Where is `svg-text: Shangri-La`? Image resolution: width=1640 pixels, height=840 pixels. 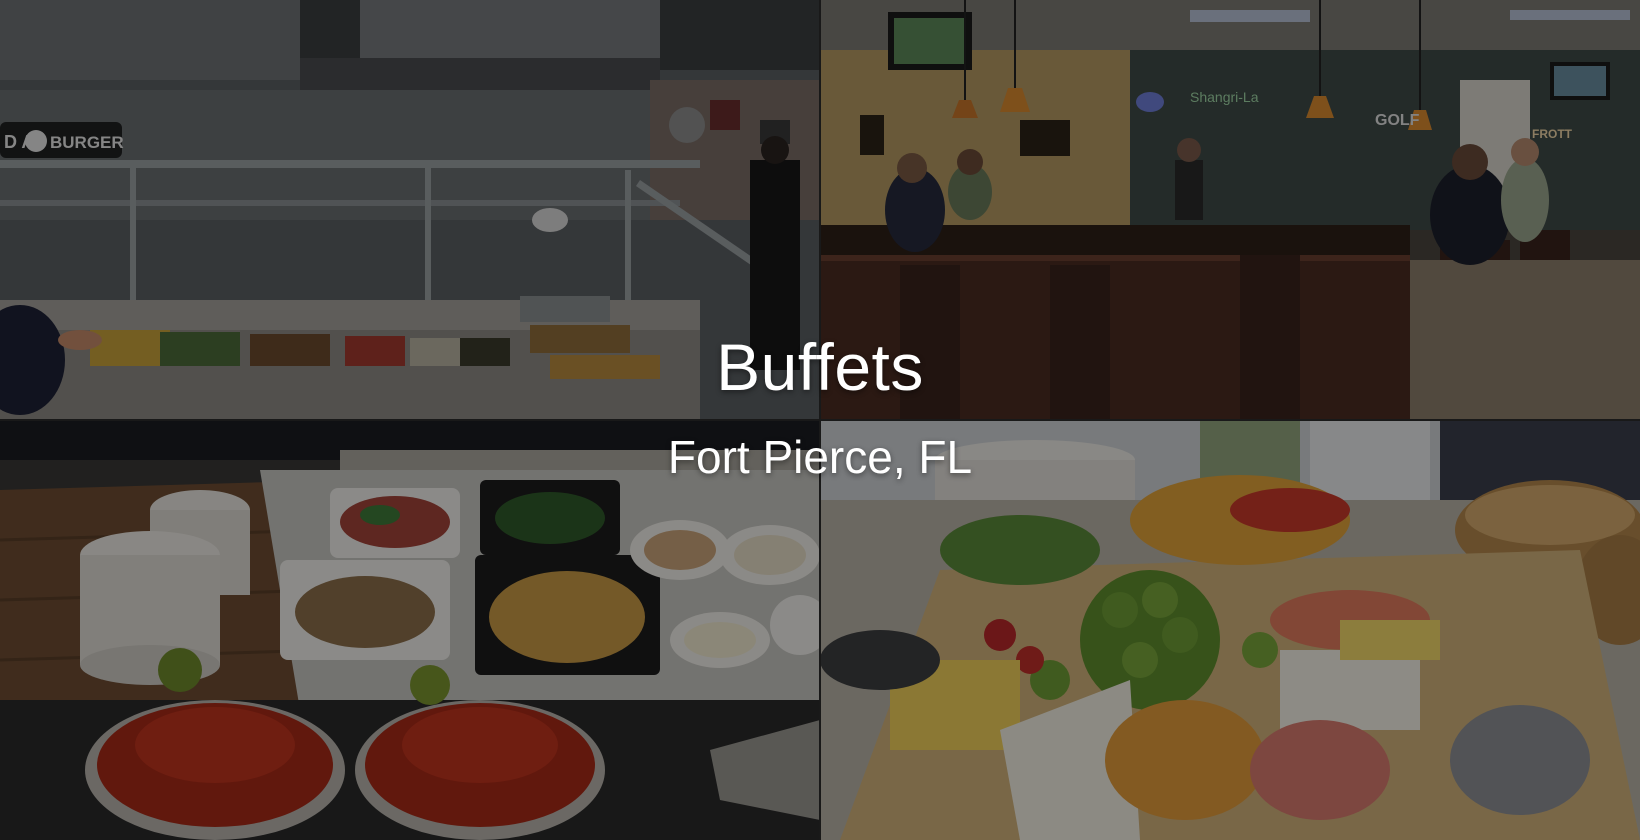 svg-text: Shangri-La is located at coordinates (1224, 97).